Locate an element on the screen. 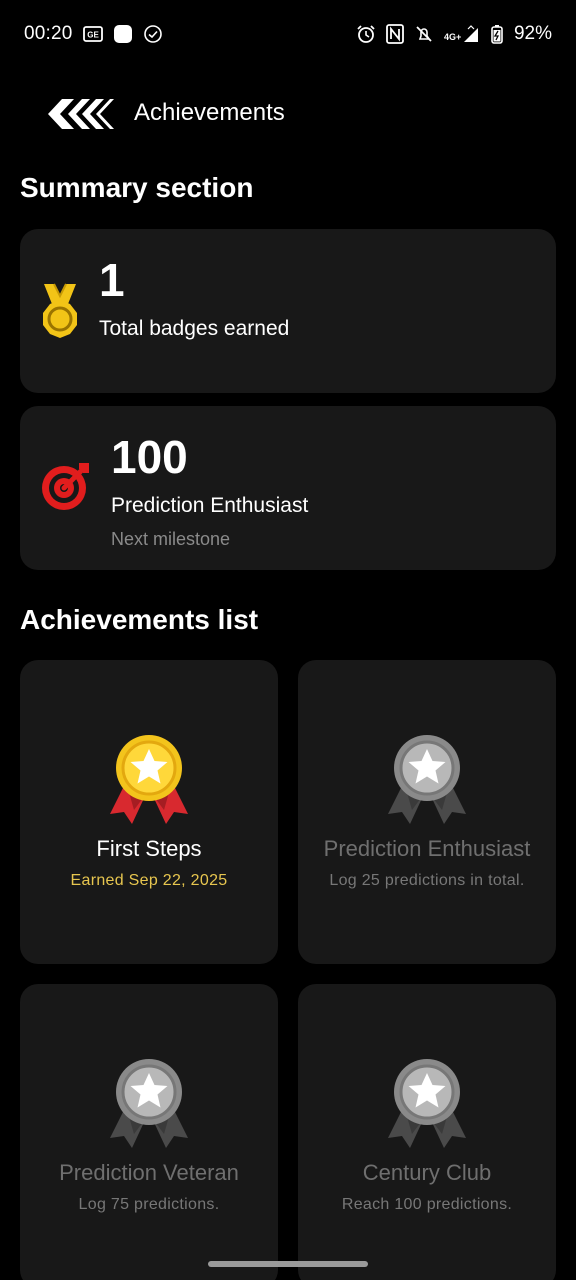  achievement-title: Century Club is located at coordinates (427, 1172).